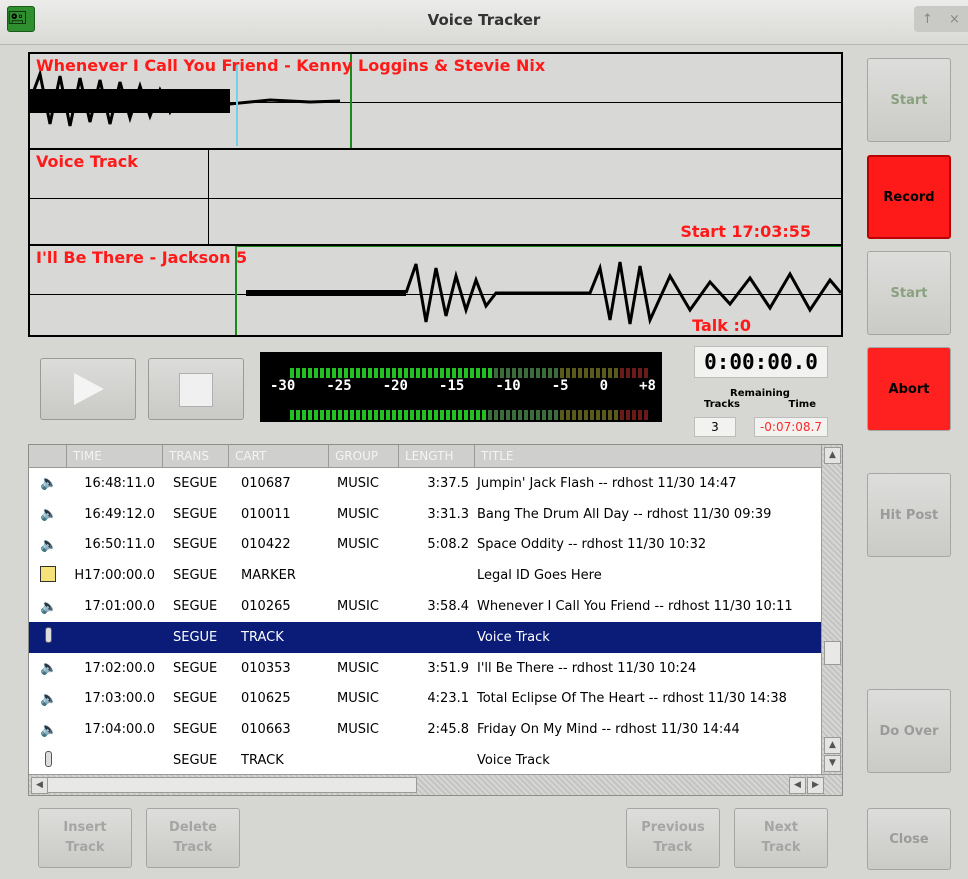 The width and height of the screenshot is (968, 879). I want to click on fade-line, so click(538, 246).